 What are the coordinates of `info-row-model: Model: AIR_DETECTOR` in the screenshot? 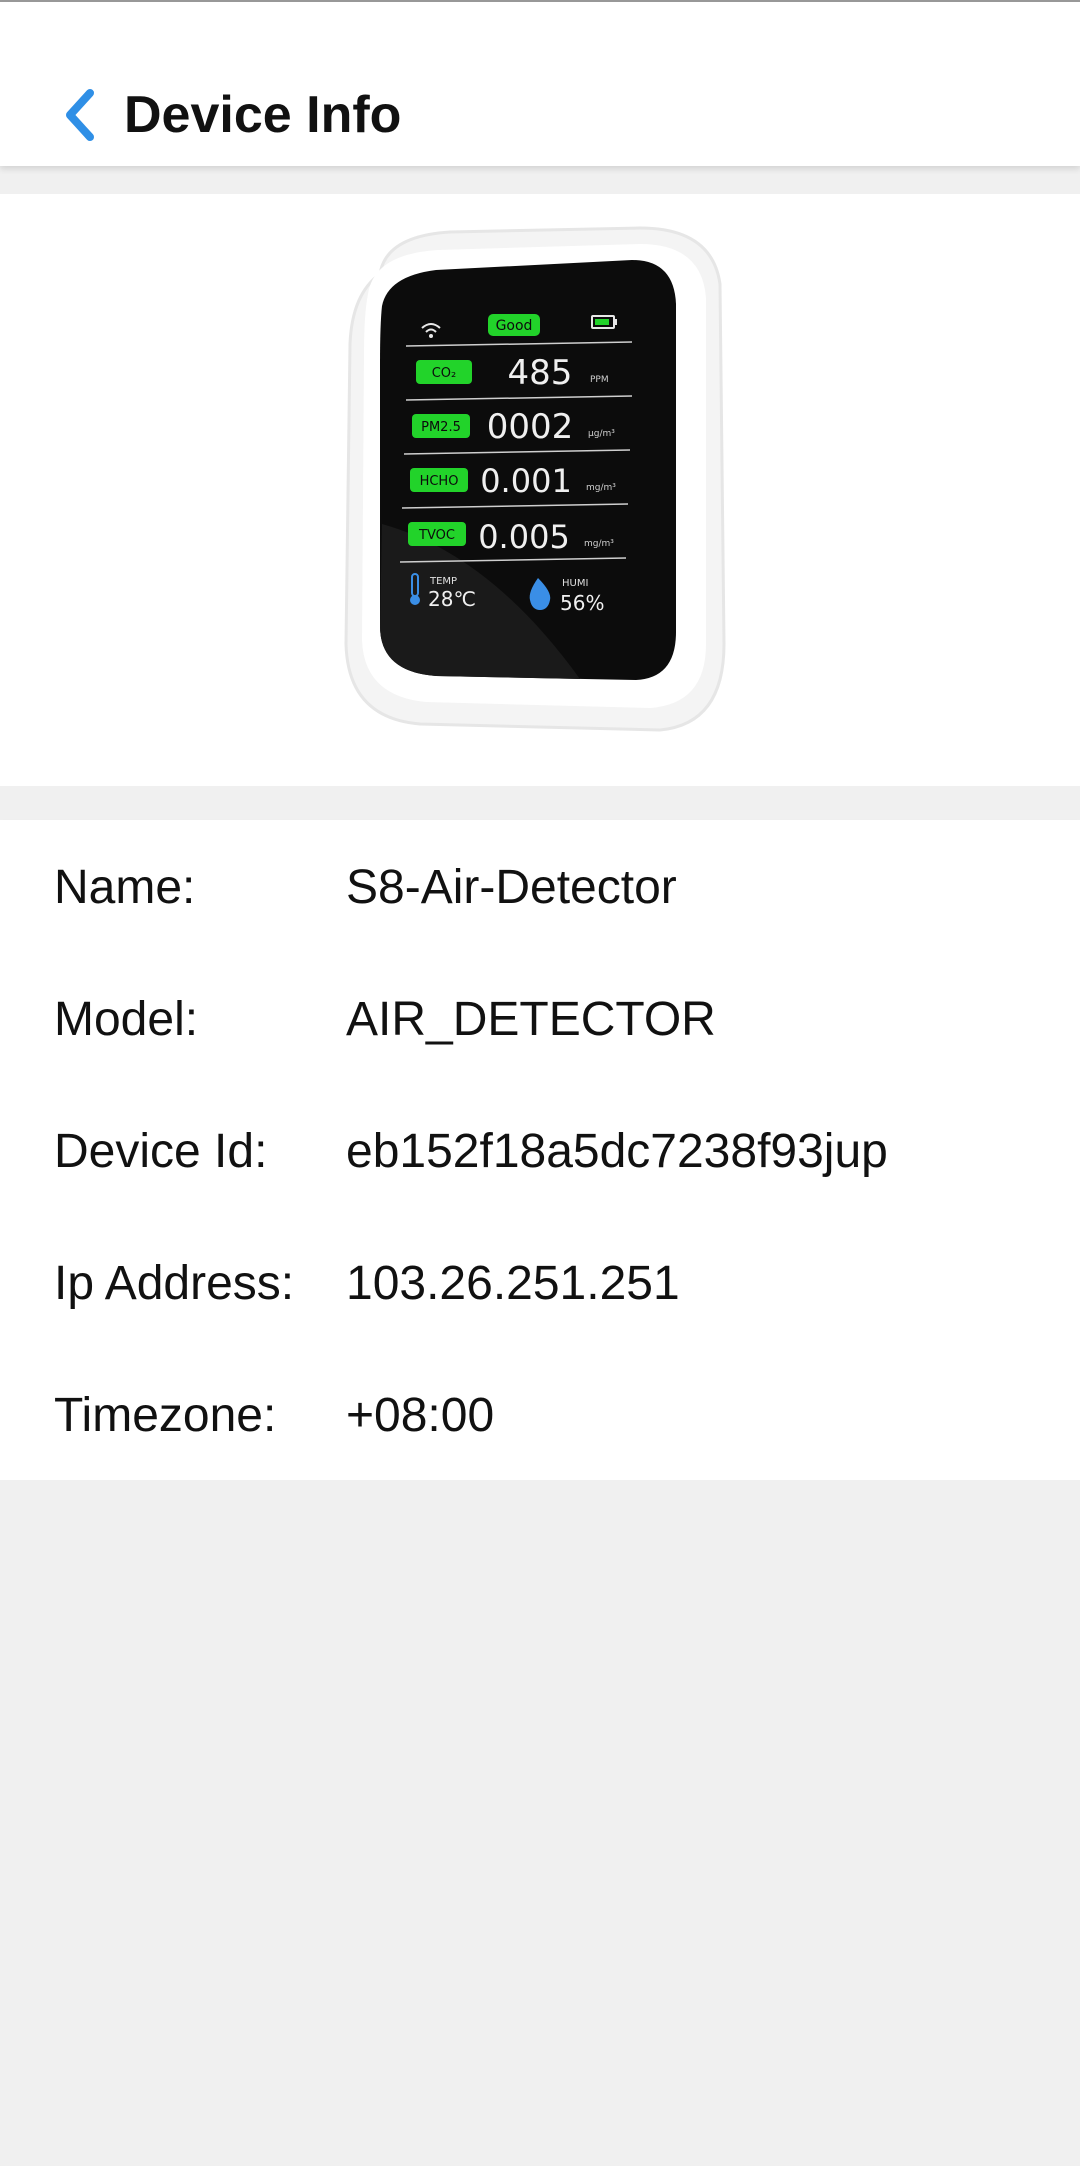 It's located at (540, 1020).